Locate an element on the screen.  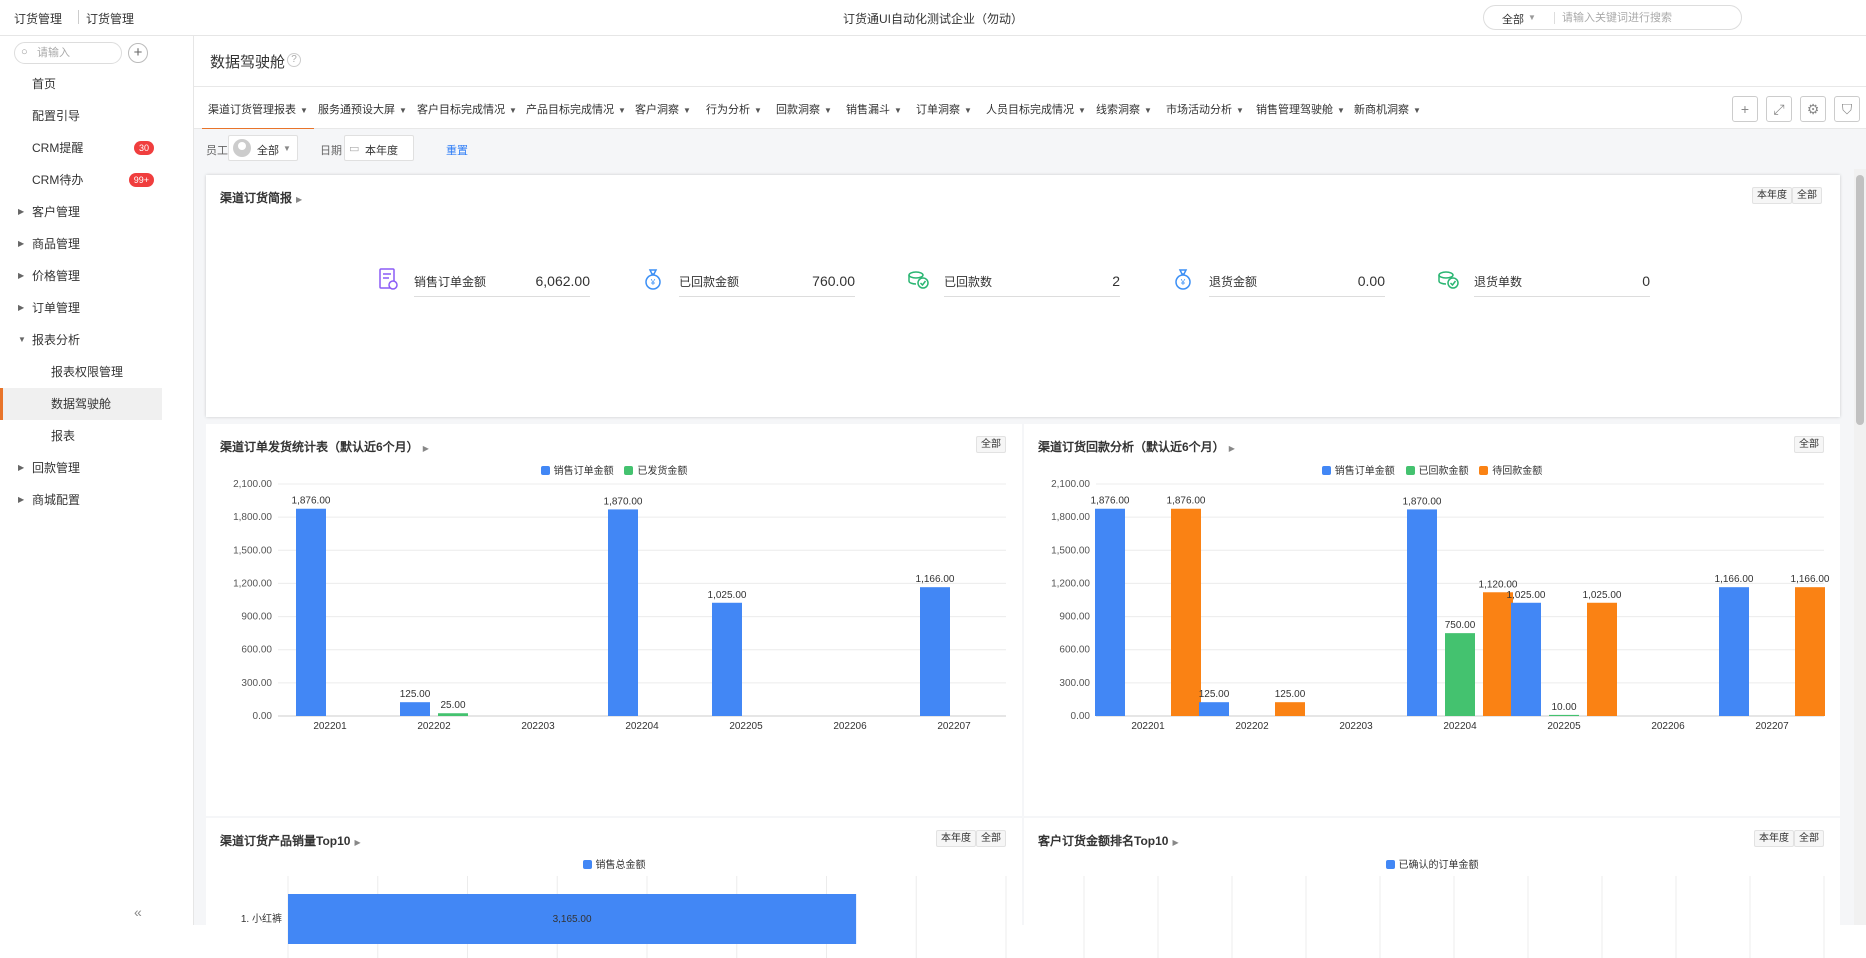
money-bag-icon: ¥ is located at coordinates (1183, 279).